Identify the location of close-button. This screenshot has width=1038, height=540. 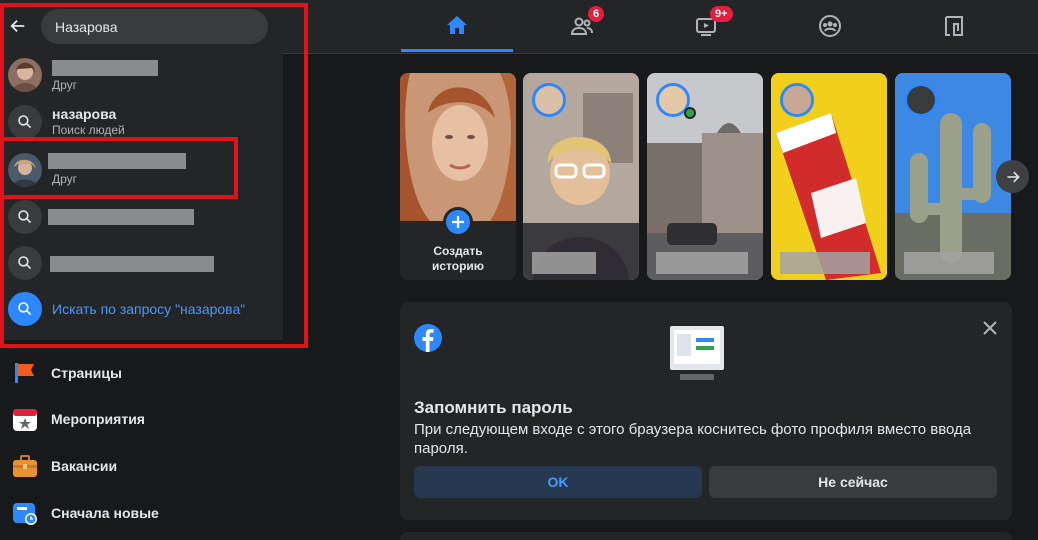
(990, 328).